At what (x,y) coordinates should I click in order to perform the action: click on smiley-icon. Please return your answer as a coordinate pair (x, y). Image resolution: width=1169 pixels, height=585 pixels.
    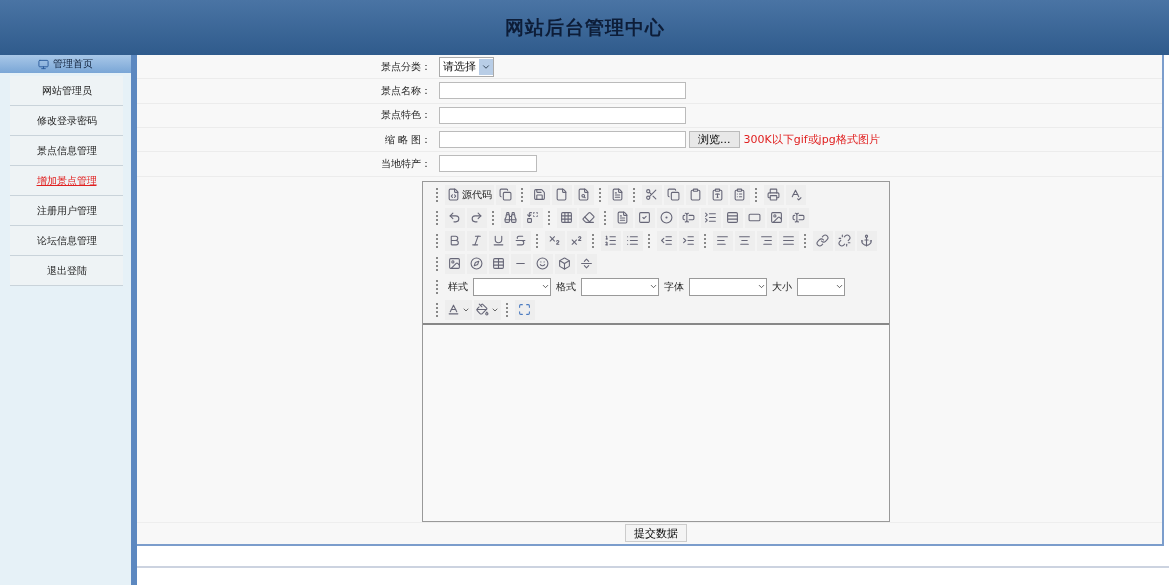
    Looking at the image, I should click on (542, 263).